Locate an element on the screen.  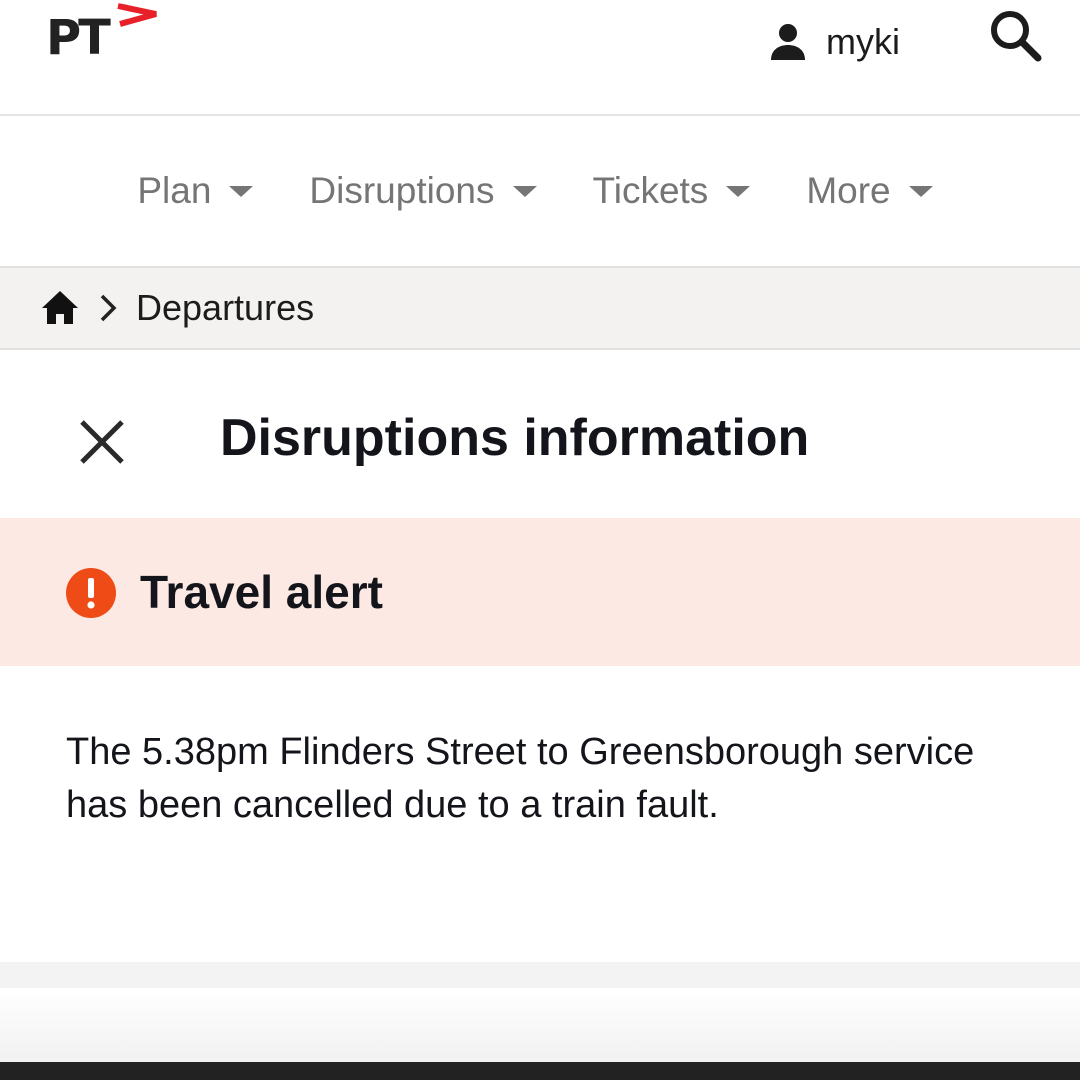
search-icon is located at coordinates (1016, 36).